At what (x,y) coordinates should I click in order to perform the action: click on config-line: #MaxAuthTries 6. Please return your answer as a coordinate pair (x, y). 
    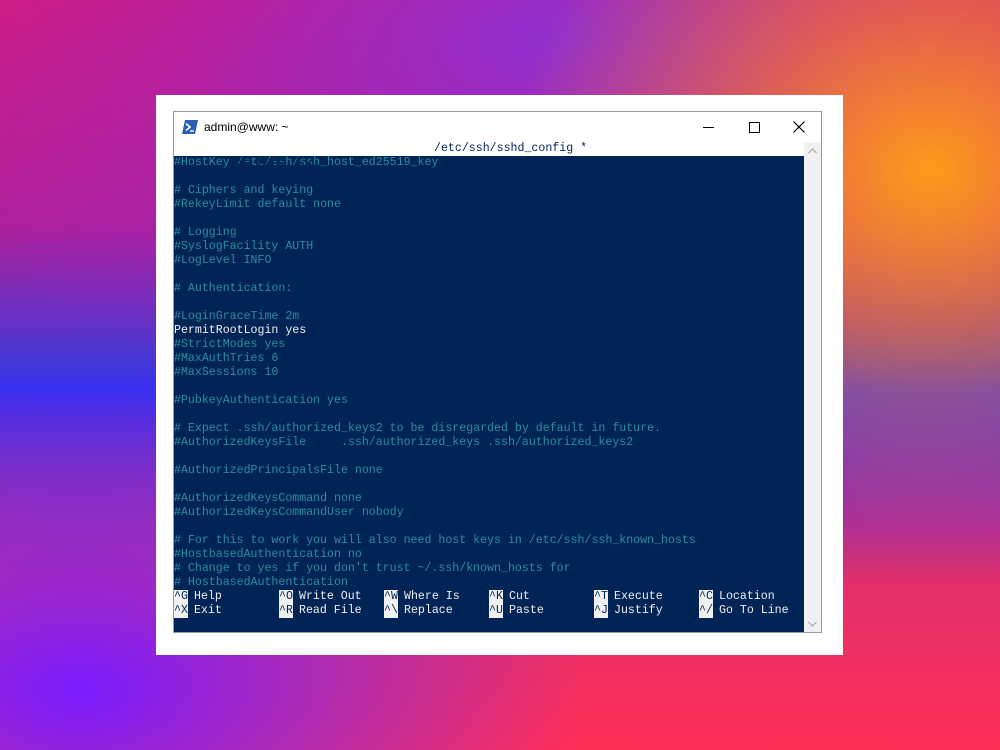
    Looking at the image, I should click on (489, 359).